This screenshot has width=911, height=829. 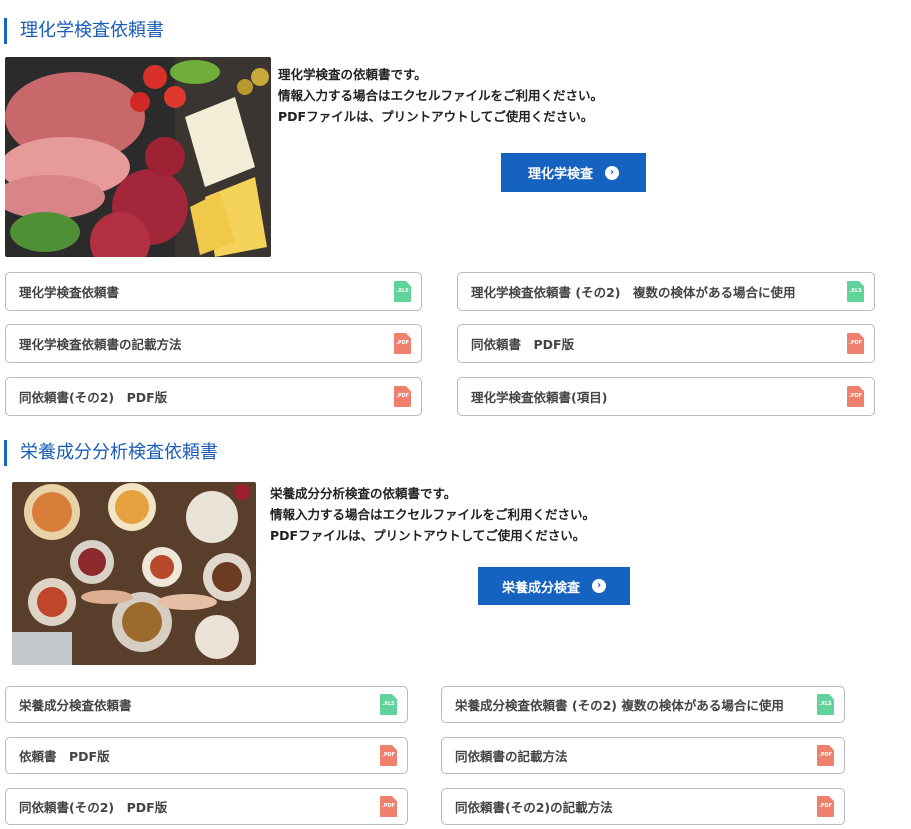 I want to click on download-nutrition-instructions-pdf: 同依頼書の記載方法 .PDF, so click(x=643, y=755).